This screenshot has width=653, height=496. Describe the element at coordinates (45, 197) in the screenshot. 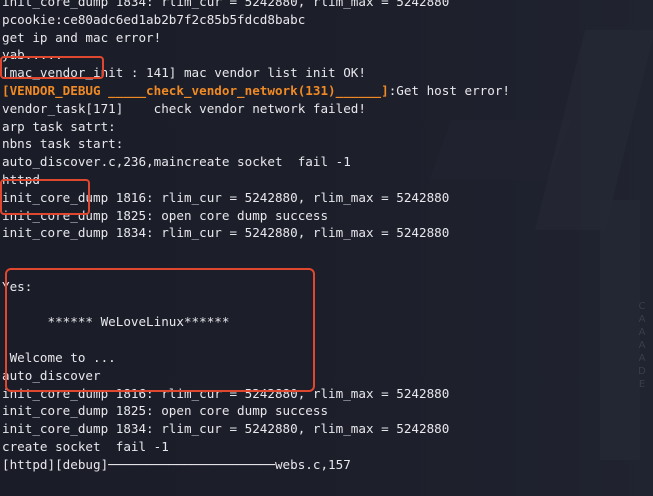

I see `annotation-box-httpd` at that location.